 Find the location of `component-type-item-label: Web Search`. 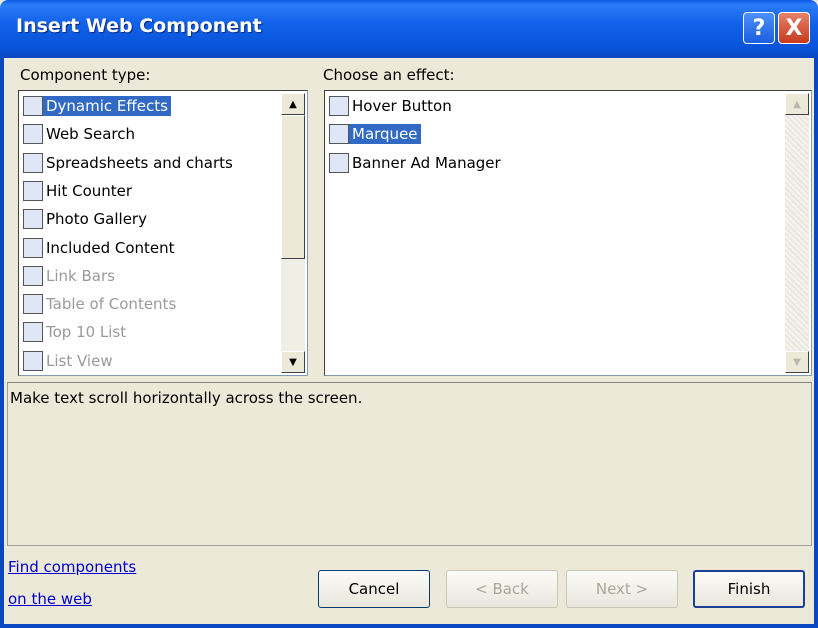

component-type-item-label: Web Search is located at coordinates (91, 134).